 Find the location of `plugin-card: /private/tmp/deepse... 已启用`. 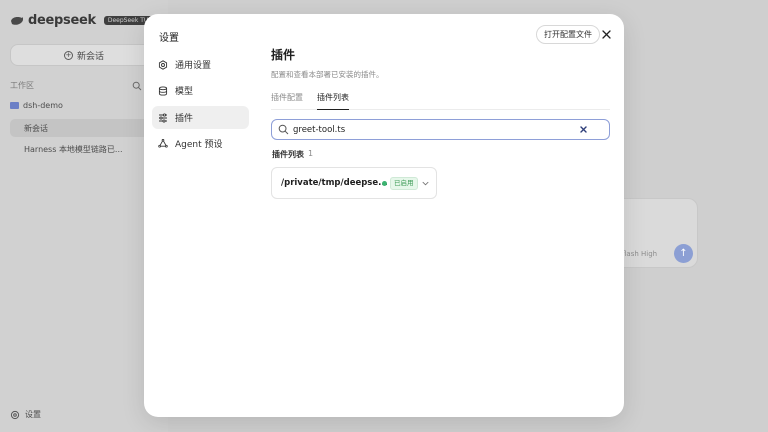

plugin-card: /private/tmp/deepse... 已启用 is located at coordinates (354, 183).